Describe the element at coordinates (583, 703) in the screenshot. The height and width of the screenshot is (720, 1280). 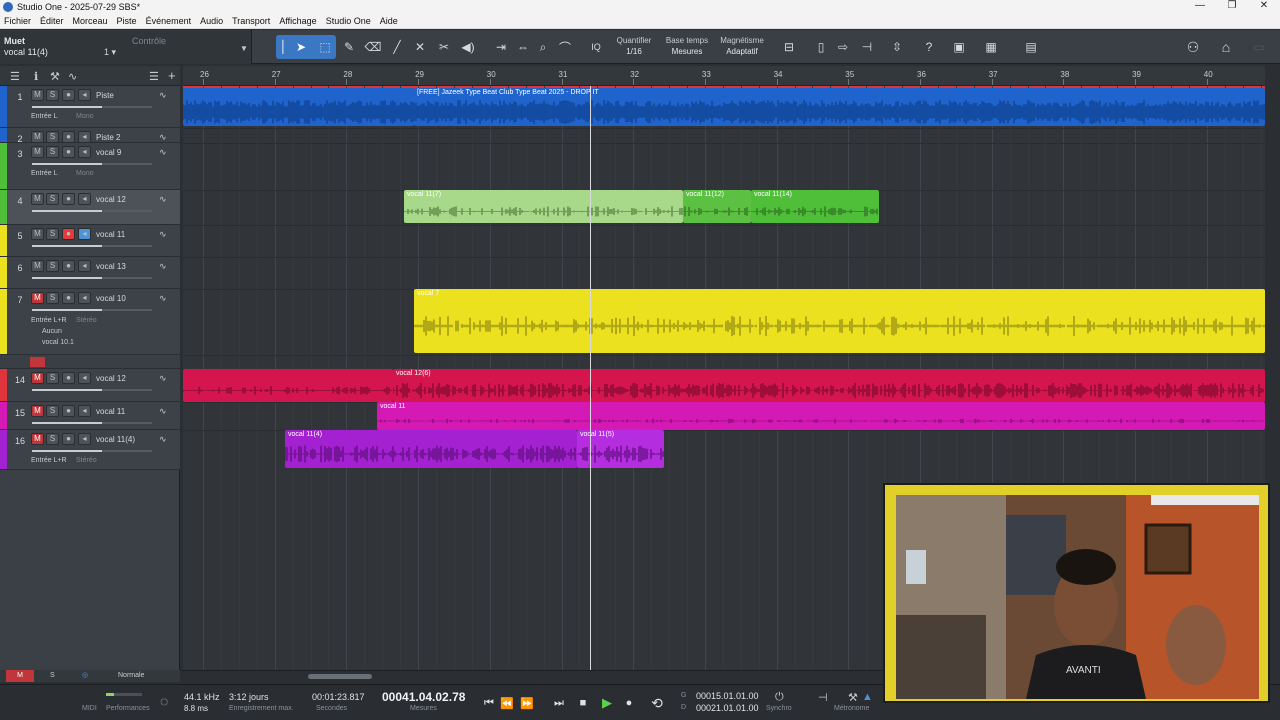
I see `stop-icon: ■` at that location.